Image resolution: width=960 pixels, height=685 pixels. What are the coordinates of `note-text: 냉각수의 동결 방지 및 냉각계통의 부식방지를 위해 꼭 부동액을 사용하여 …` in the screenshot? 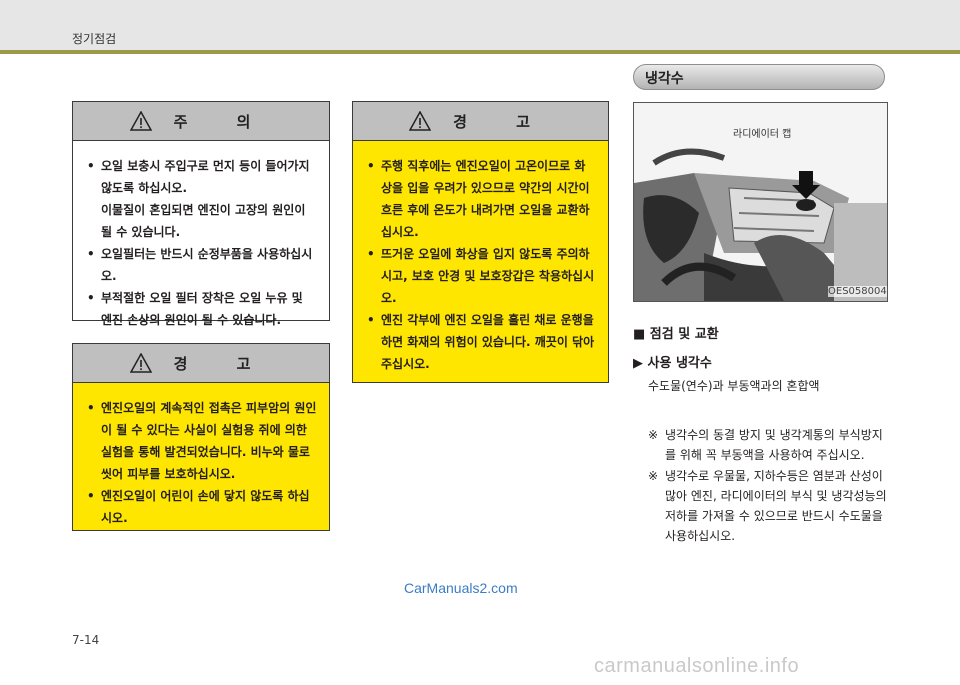 It's located at (774, 445).